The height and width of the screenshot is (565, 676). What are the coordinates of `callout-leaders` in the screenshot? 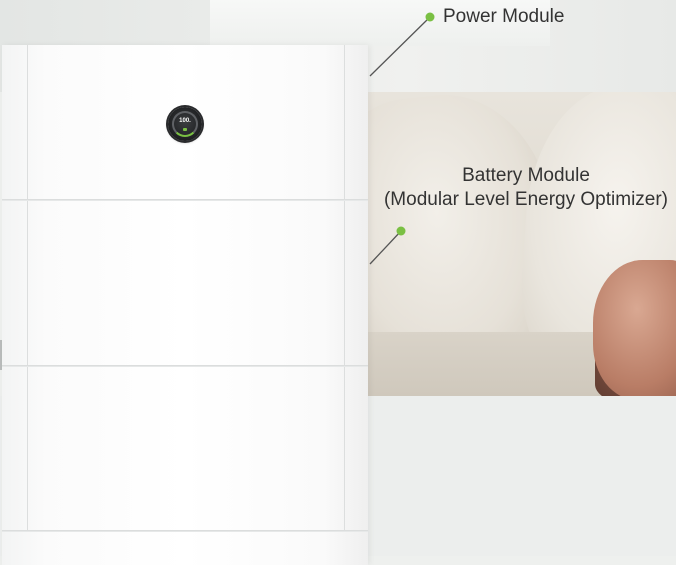 It's located at (402, 138).